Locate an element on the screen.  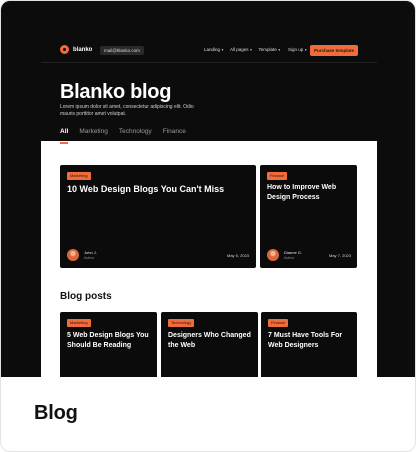
preview-nav-links: Landing▼ All pages▼ Template▼ is located at coordinates (242, 49).